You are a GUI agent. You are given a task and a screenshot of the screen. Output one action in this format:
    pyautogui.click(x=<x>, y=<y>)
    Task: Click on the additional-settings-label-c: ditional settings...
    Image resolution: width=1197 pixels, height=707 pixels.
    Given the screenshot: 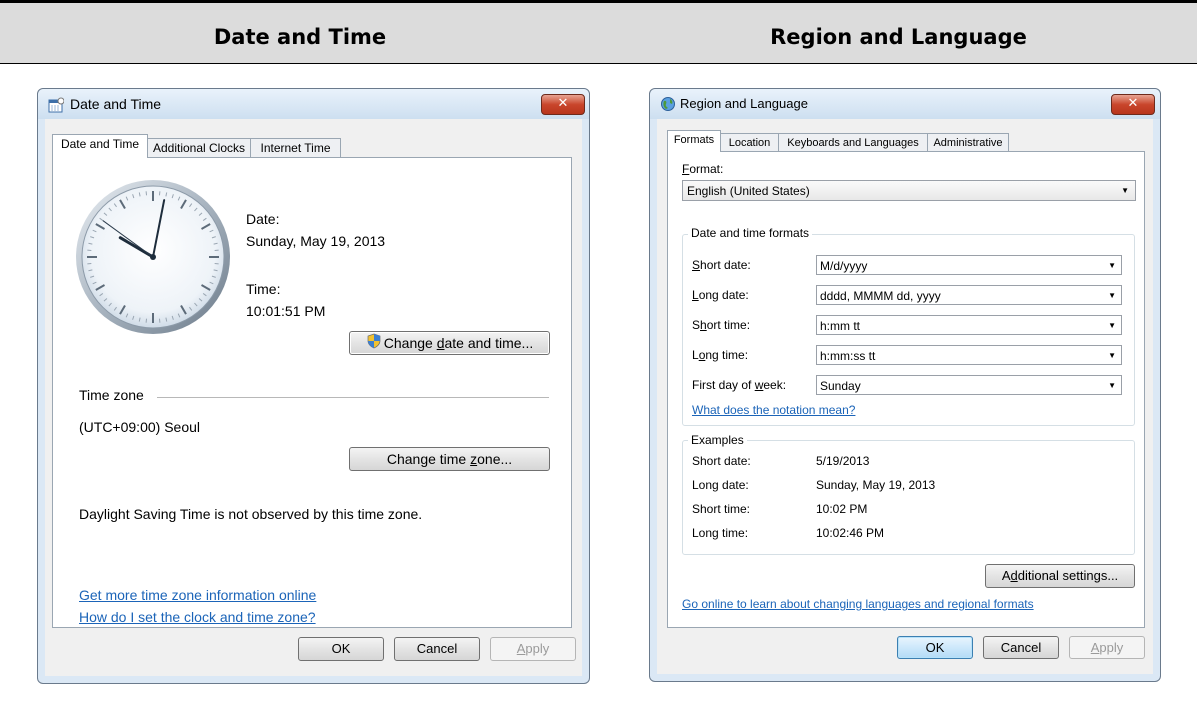 What is the action you would take?
    pyautogui.click(x=1068, y=575)
    